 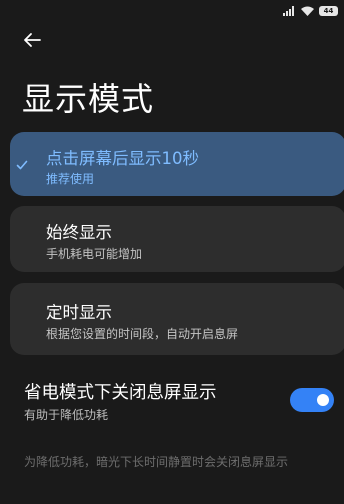 What do you see at coordinates (323, 400) in the screenshot?
I see `toggle-knob` at bounding box center [323, 400].